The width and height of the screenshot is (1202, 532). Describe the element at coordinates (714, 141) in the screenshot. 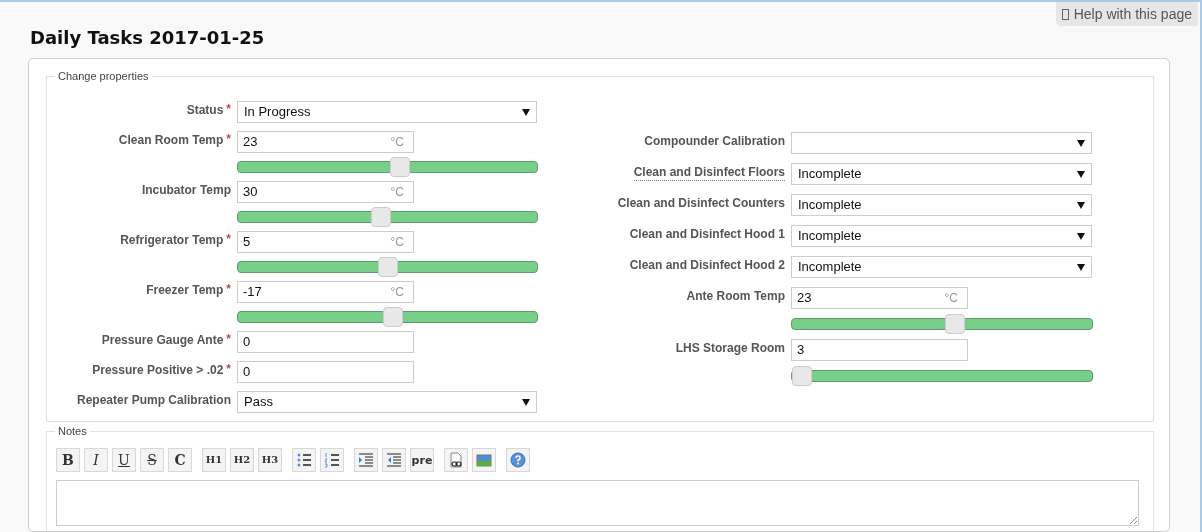

I see `field-label: Compounder Calibration` at that location.